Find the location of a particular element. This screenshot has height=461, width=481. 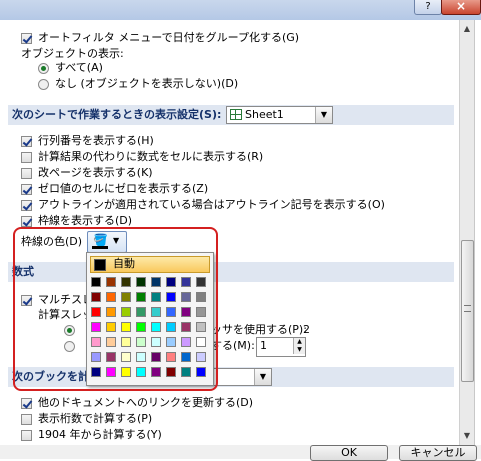

sheet-selector-dropdown: Sheet1 ▼ is located at coordinates (279, 115).